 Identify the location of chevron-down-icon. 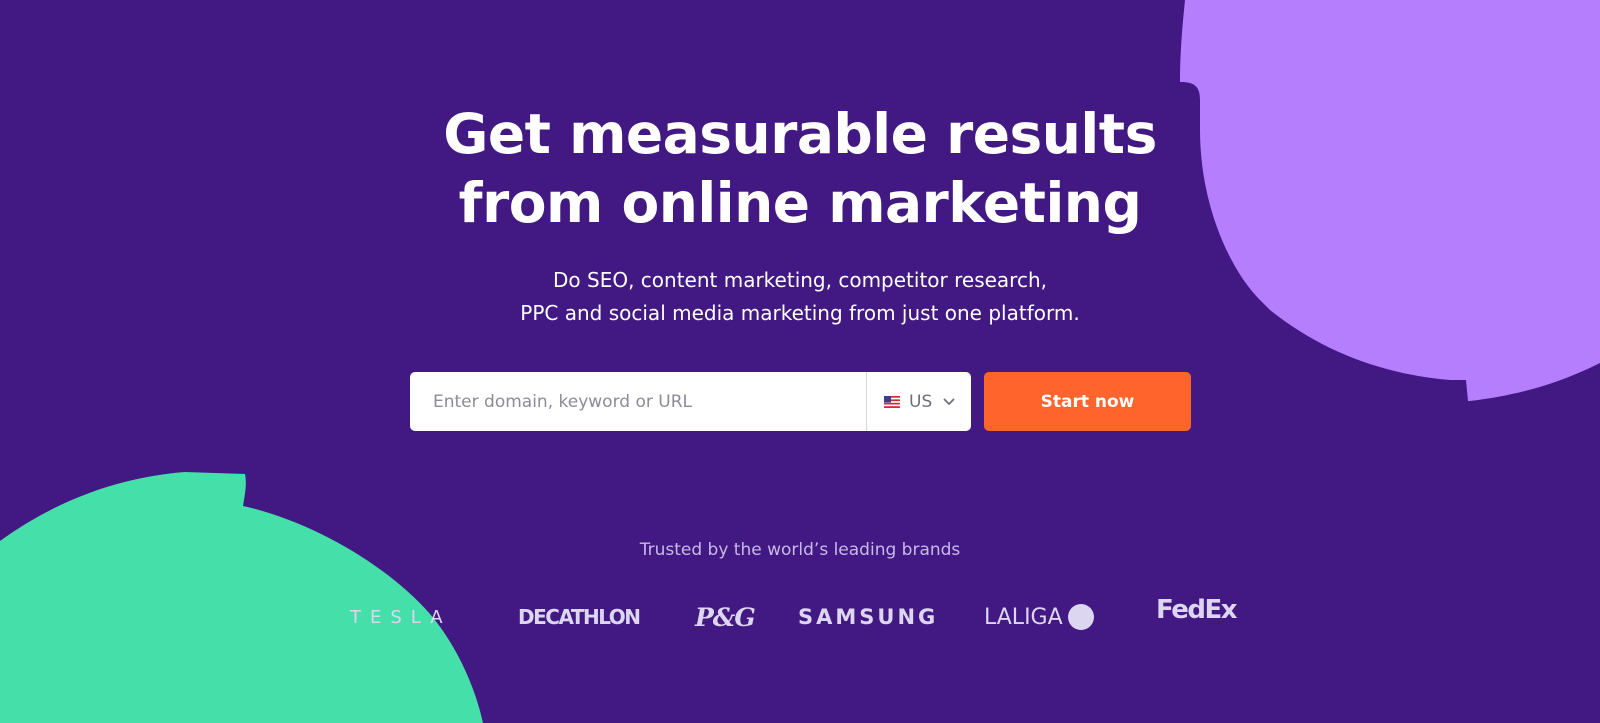
(949, 401).